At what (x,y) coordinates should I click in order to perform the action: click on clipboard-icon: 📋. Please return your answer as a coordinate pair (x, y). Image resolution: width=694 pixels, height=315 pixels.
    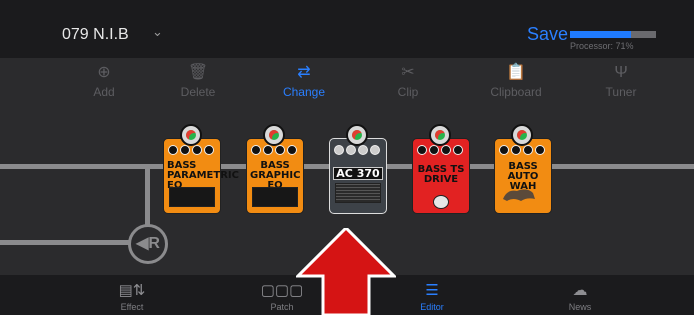
    Looking at the image, I should click on (516, 72).